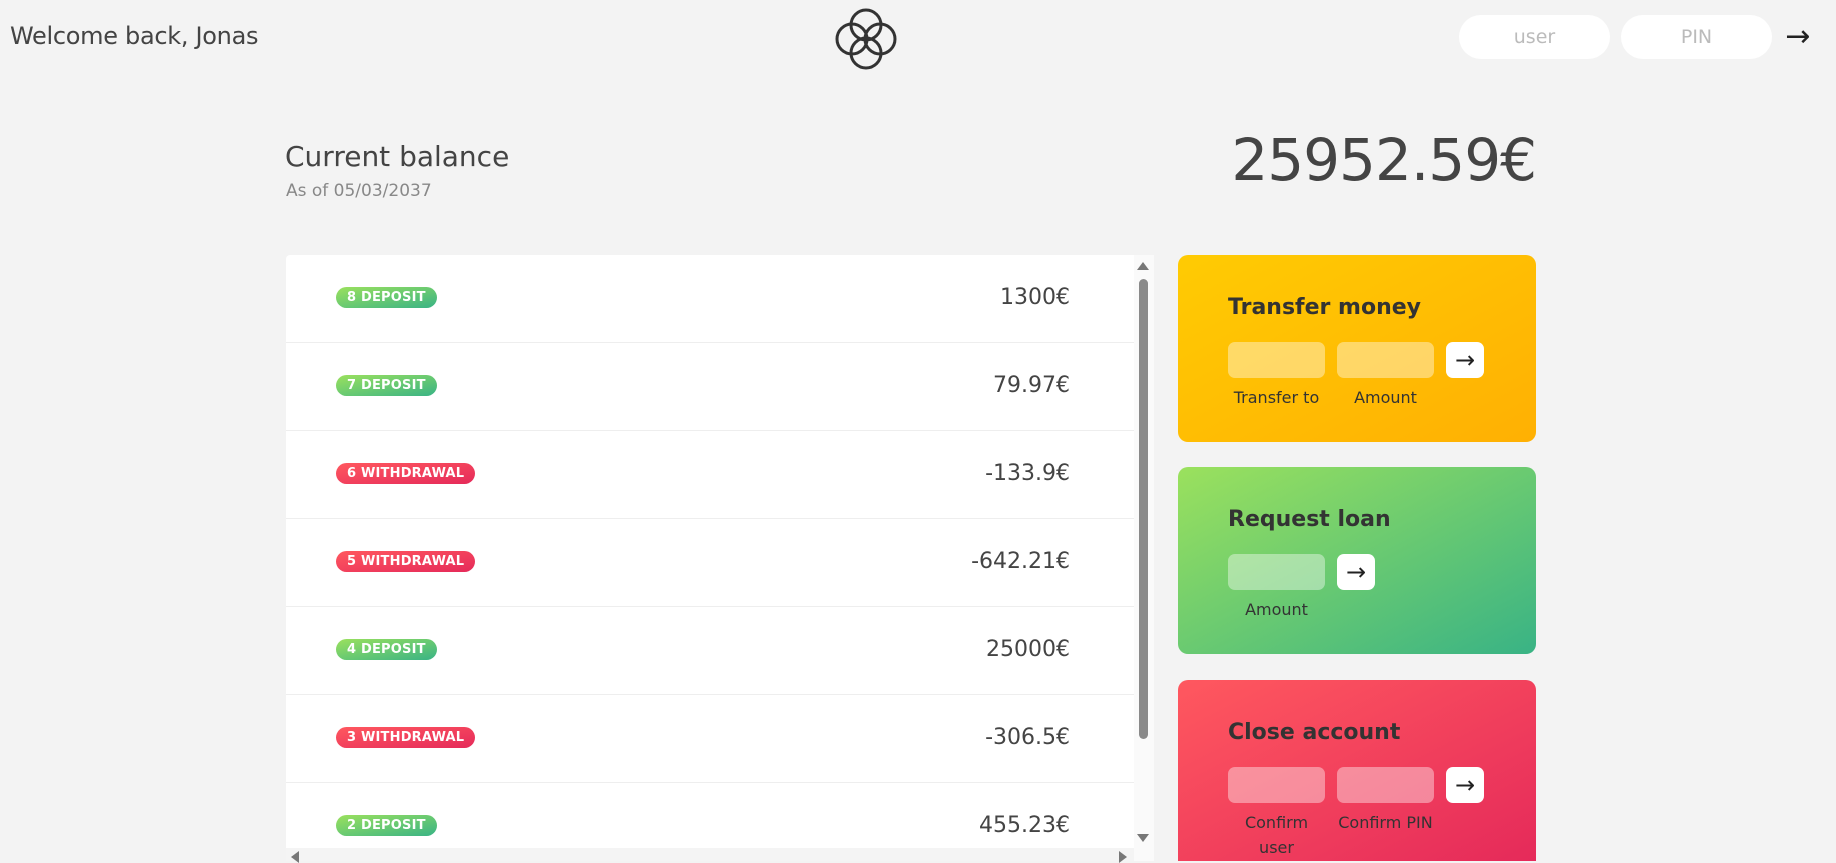 The width and height of the screenshot is (1836, 863). What do you see at coordinates (1276, 397) in the screenshot?
I see `transfer-to-label: Transfer to` at bounding box center [1276, 397].